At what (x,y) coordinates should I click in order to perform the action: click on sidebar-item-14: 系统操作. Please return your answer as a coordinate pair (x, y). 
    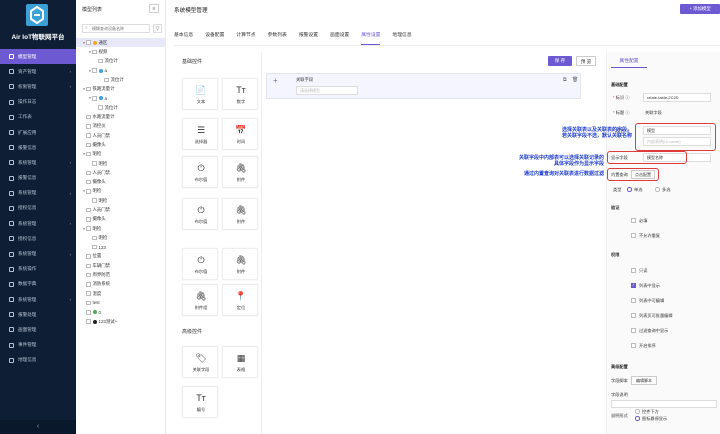
    Looking at the image, I should click on (38, 269).